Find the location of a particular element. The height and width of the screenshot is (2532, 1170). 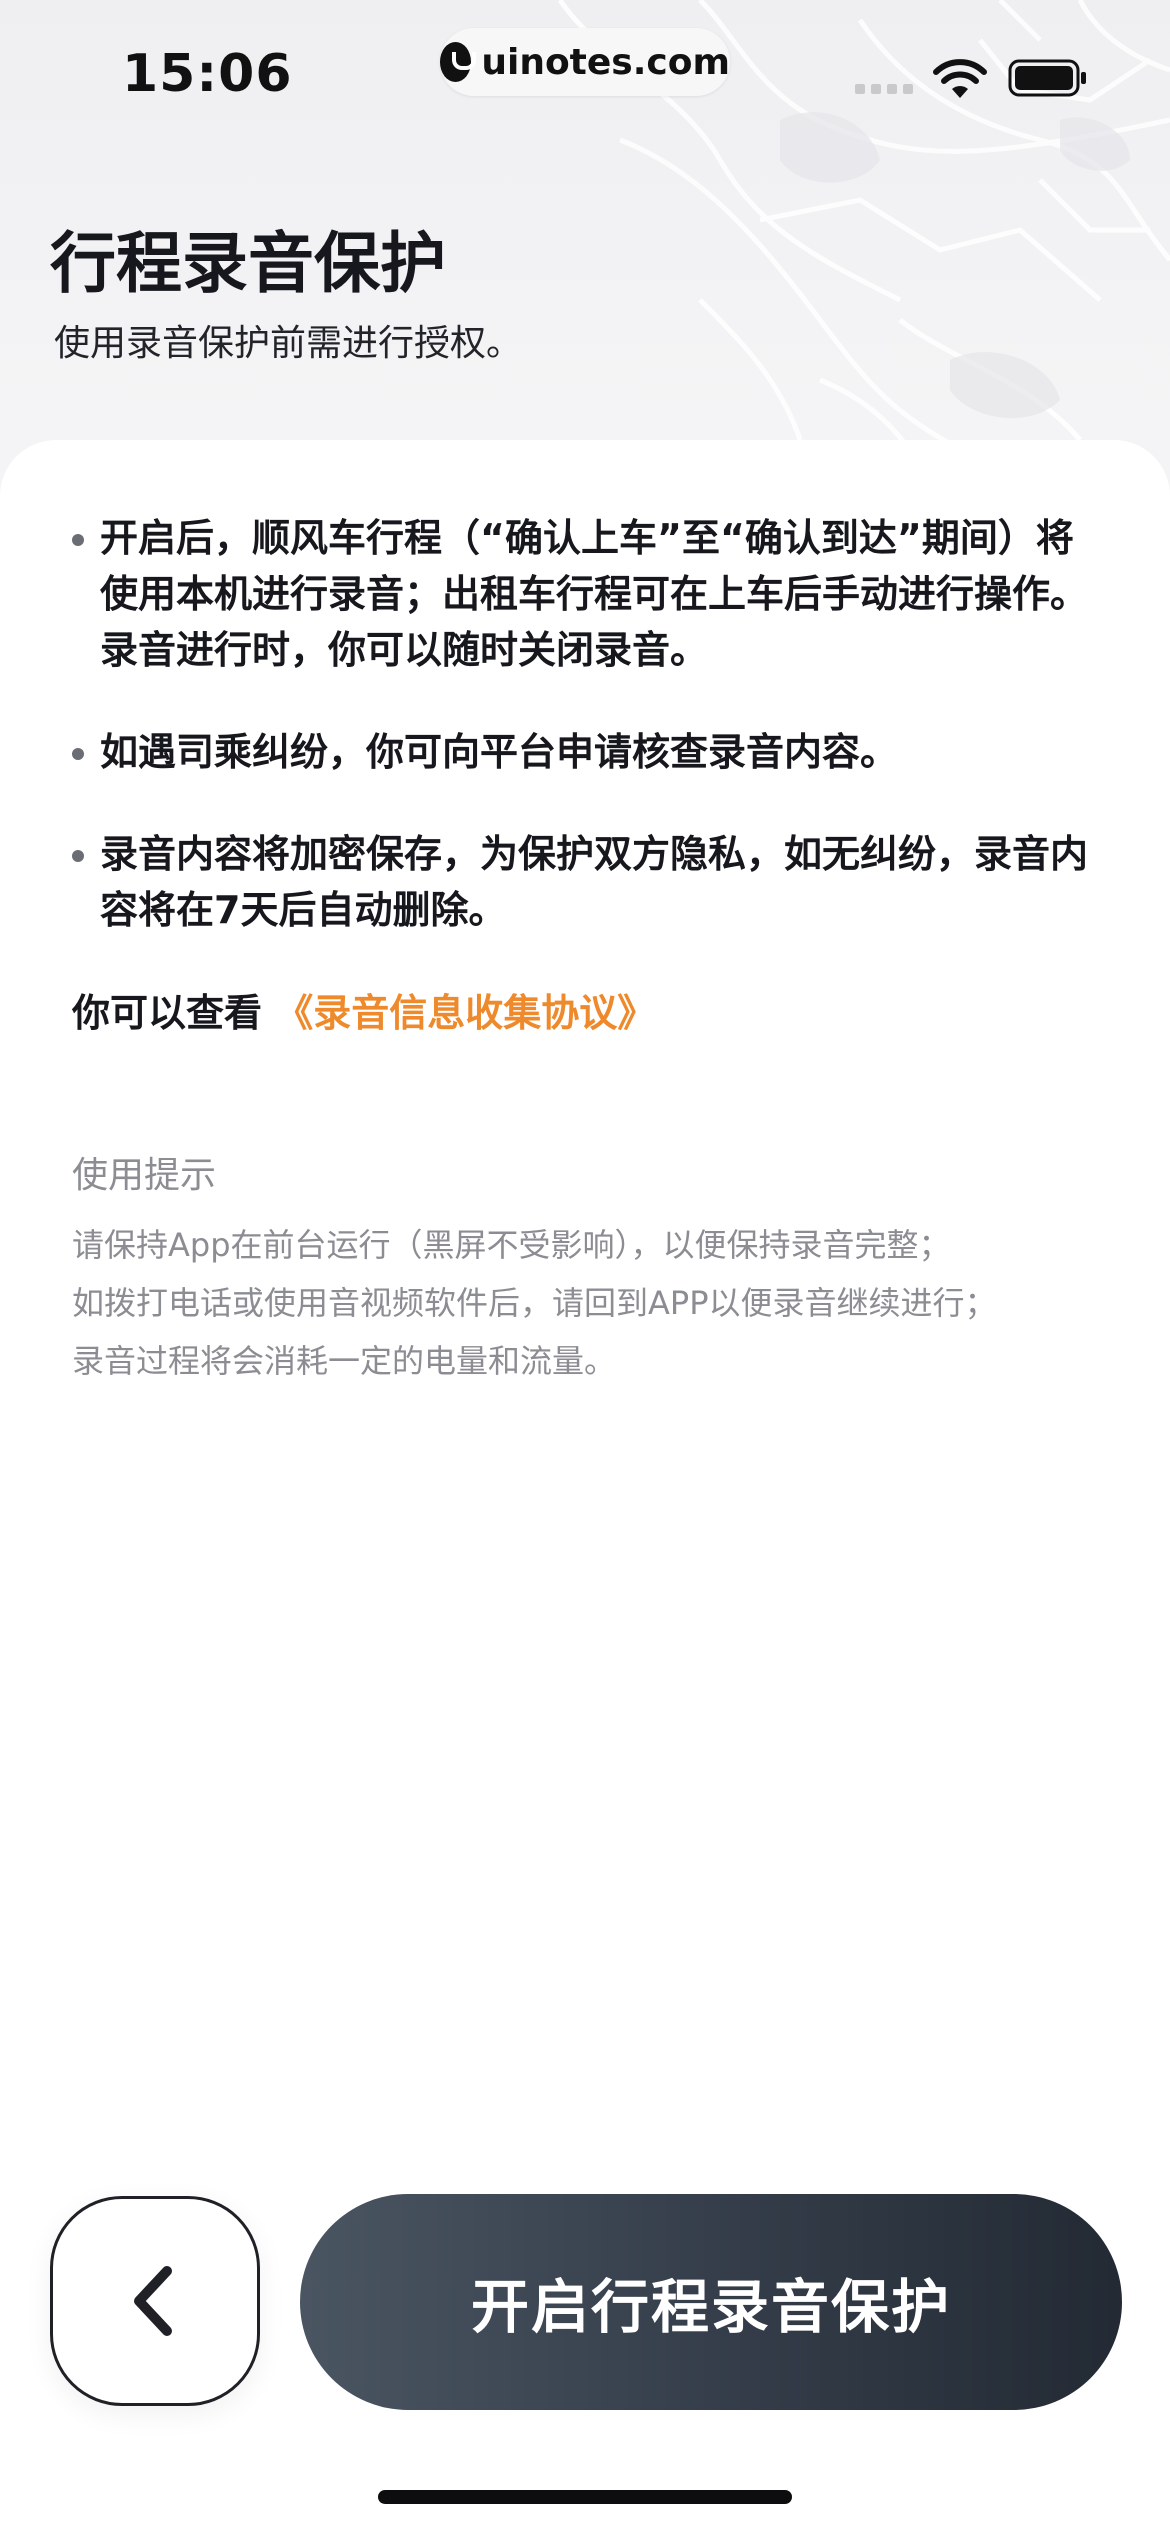

url-badge: uinotes.com is located at coordinates (585, 62).